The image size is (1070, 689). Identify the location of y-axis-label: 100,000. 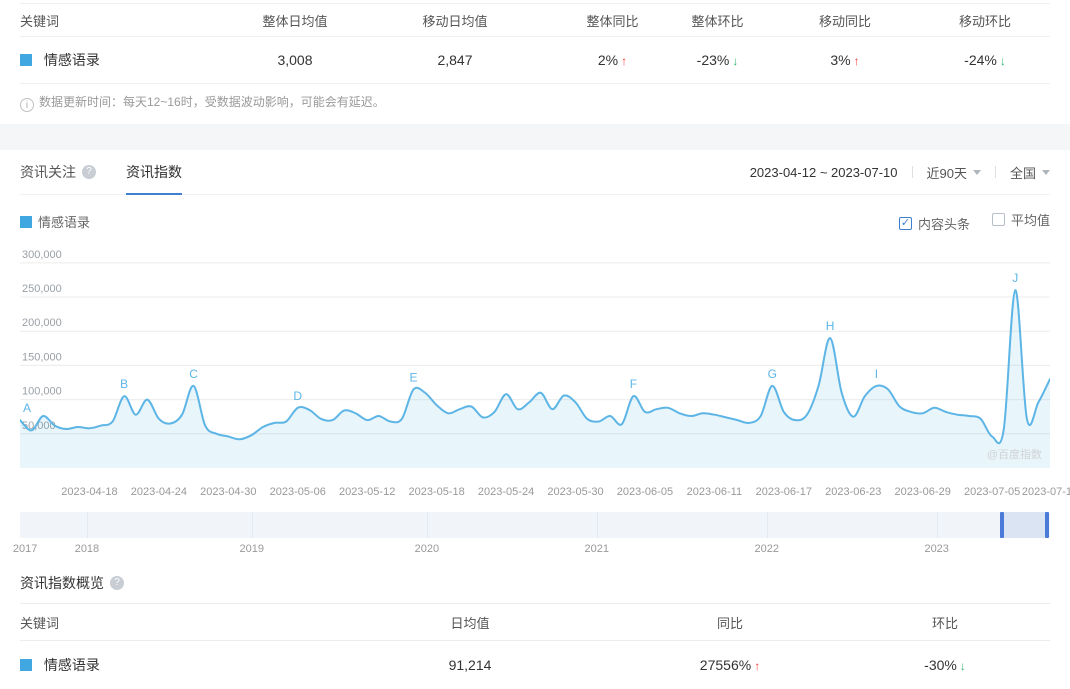
(42, 392).